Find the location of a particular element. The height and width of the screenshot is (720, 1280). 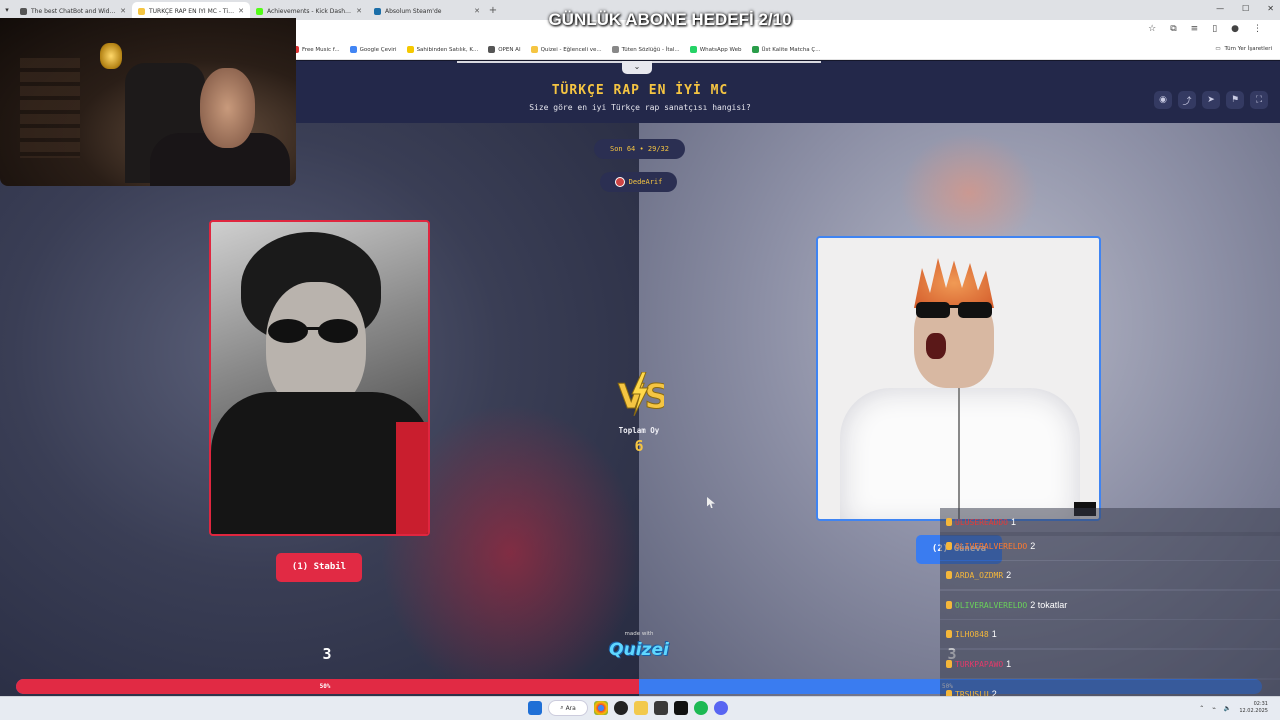

taskbar-apps: ⌕ Ara is located at coordinates (628, 708).